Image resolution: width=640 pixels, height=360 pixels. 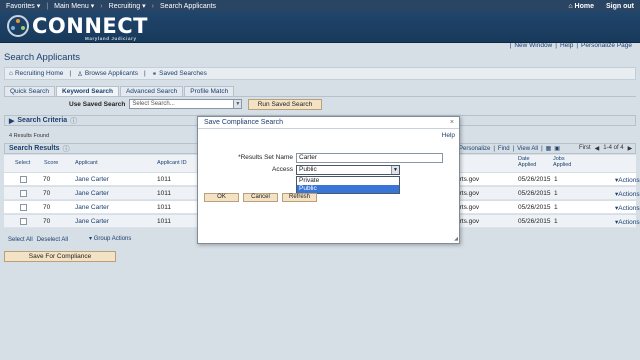 I want to click on logo: CONNECT, so click(x=77, y=26).